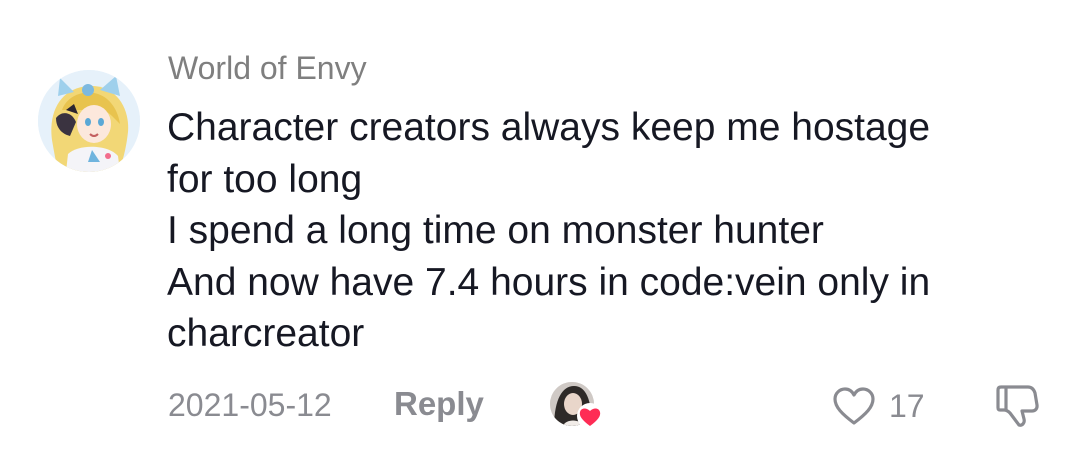 Image resolution: width=1080 pixels, height=457 pixels. Describe the element at coordinates (267, 68) in the screenshot. I see `username: World of Envy` at that location.